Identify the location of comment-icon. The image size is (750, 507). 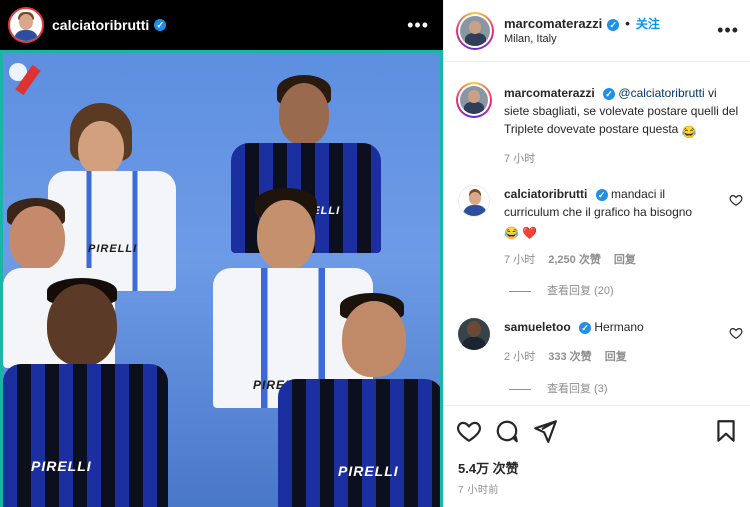
(507, 431).